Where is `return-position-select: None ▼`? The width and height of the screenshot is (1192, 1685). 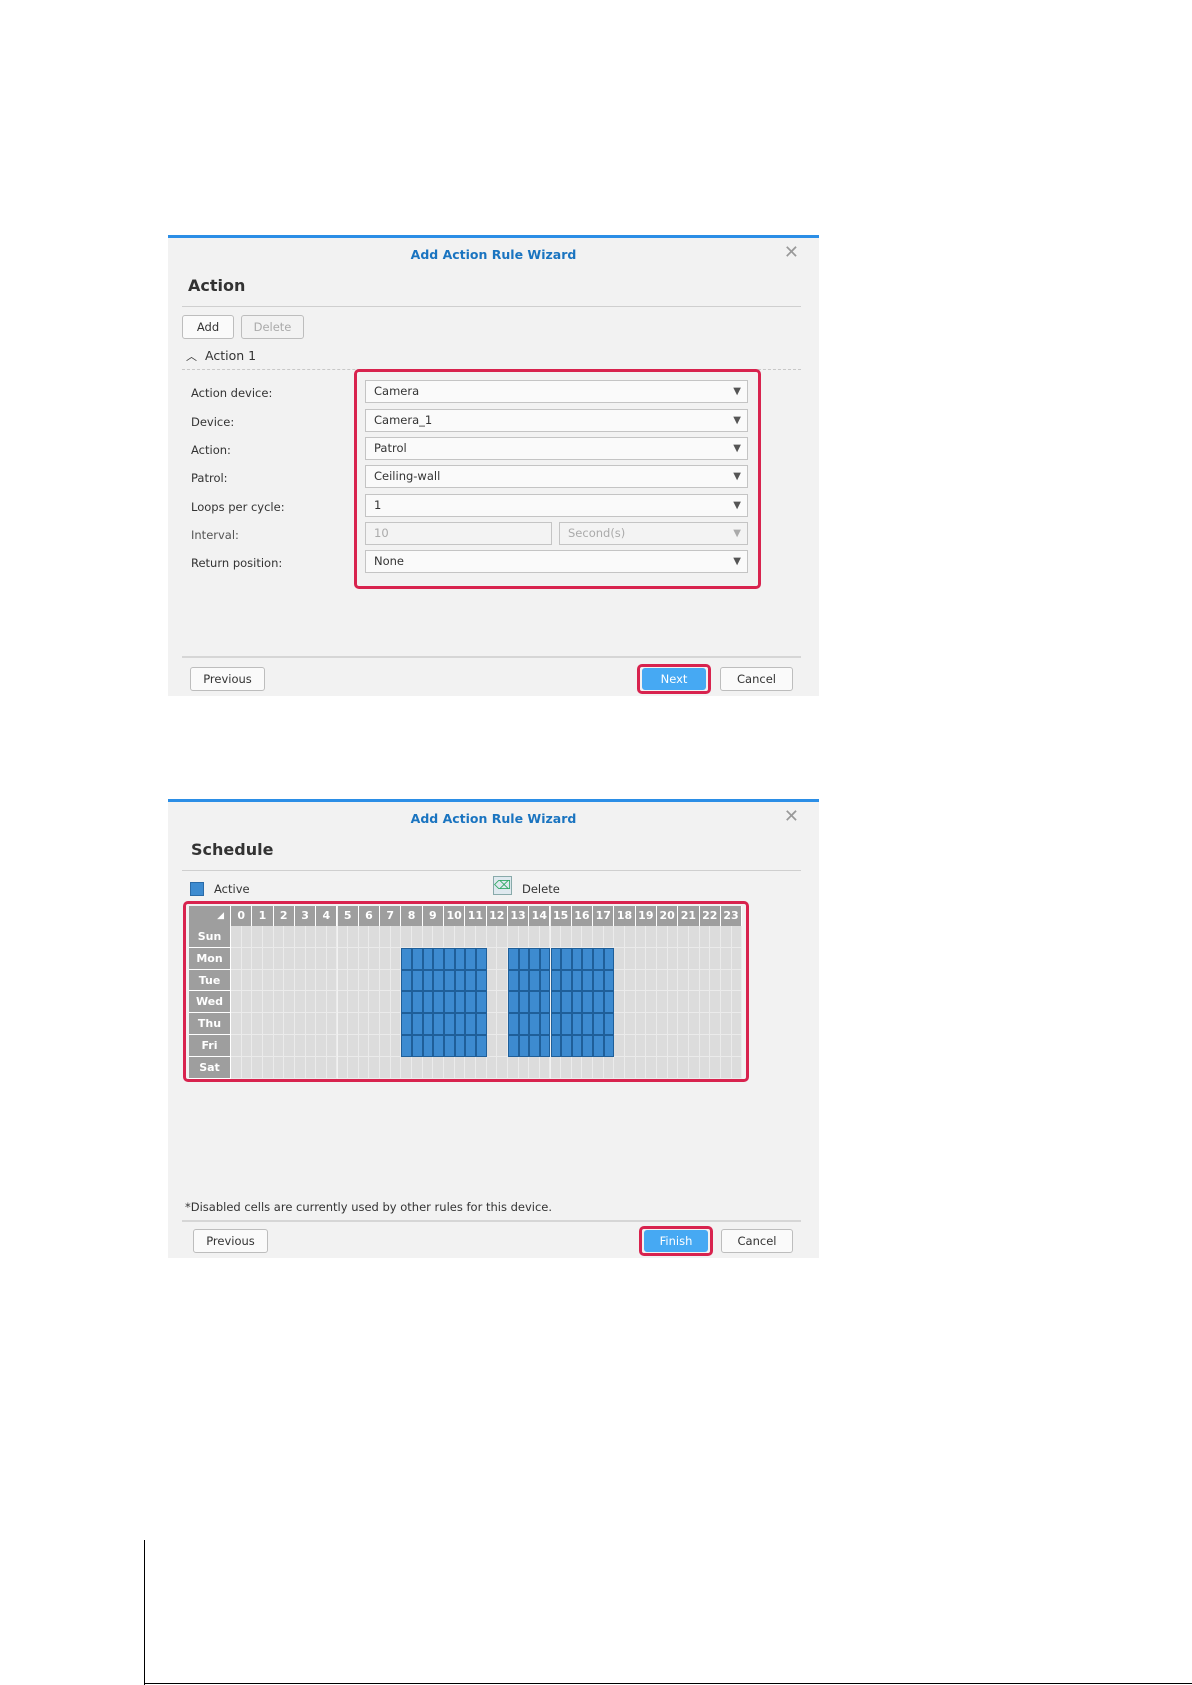
return-position-select: None ▼ is located at coordinates (556, 561).